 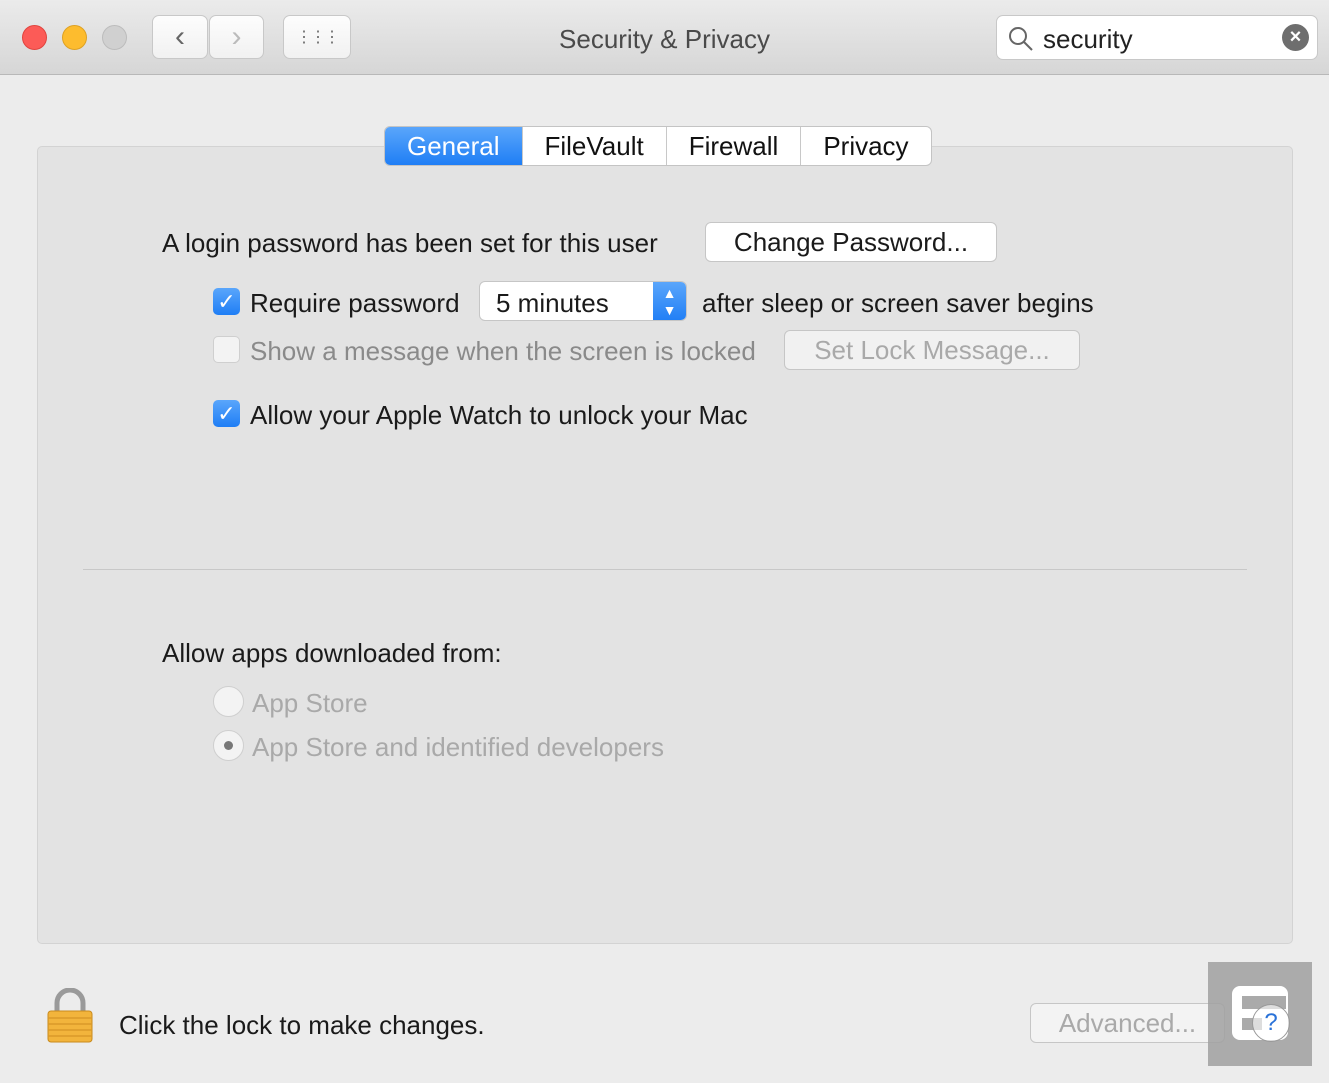 What do you see at coordinates (332, 653) in the screenshot?
I see `allow-apps-label: Allow apps downloaded from:` at bounding box center [332, 653].